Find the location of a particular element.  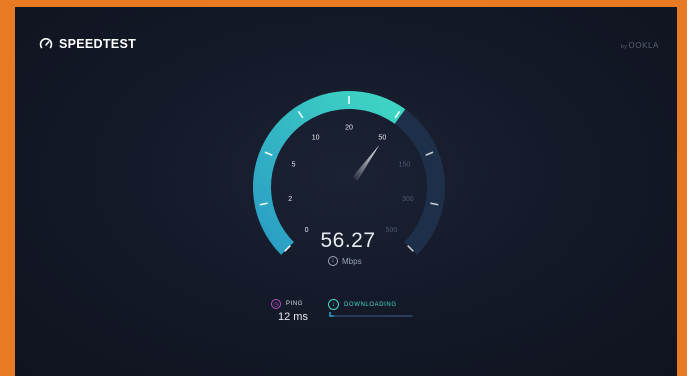

gauge-tick-label: 5 is located at coordinates (294, 165).